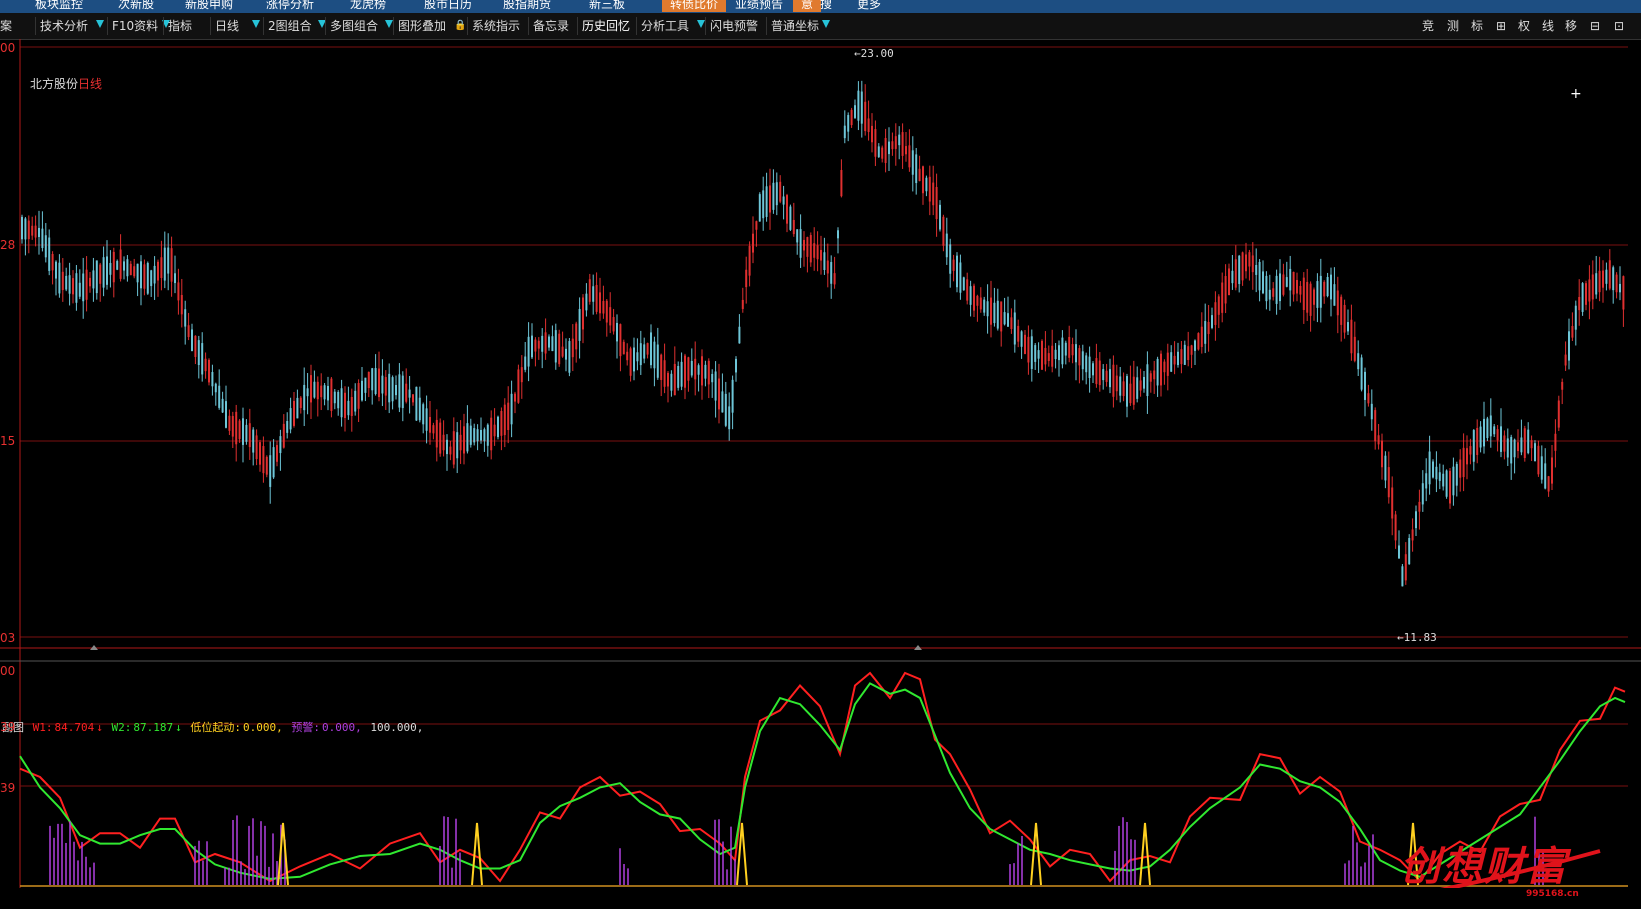 This screenshot has height=909, width=1641. What do you see at coordinates (1477, 26) in the screenshot?
I see `toolbar-right-button: 标` at bounding box center [1477, 26].